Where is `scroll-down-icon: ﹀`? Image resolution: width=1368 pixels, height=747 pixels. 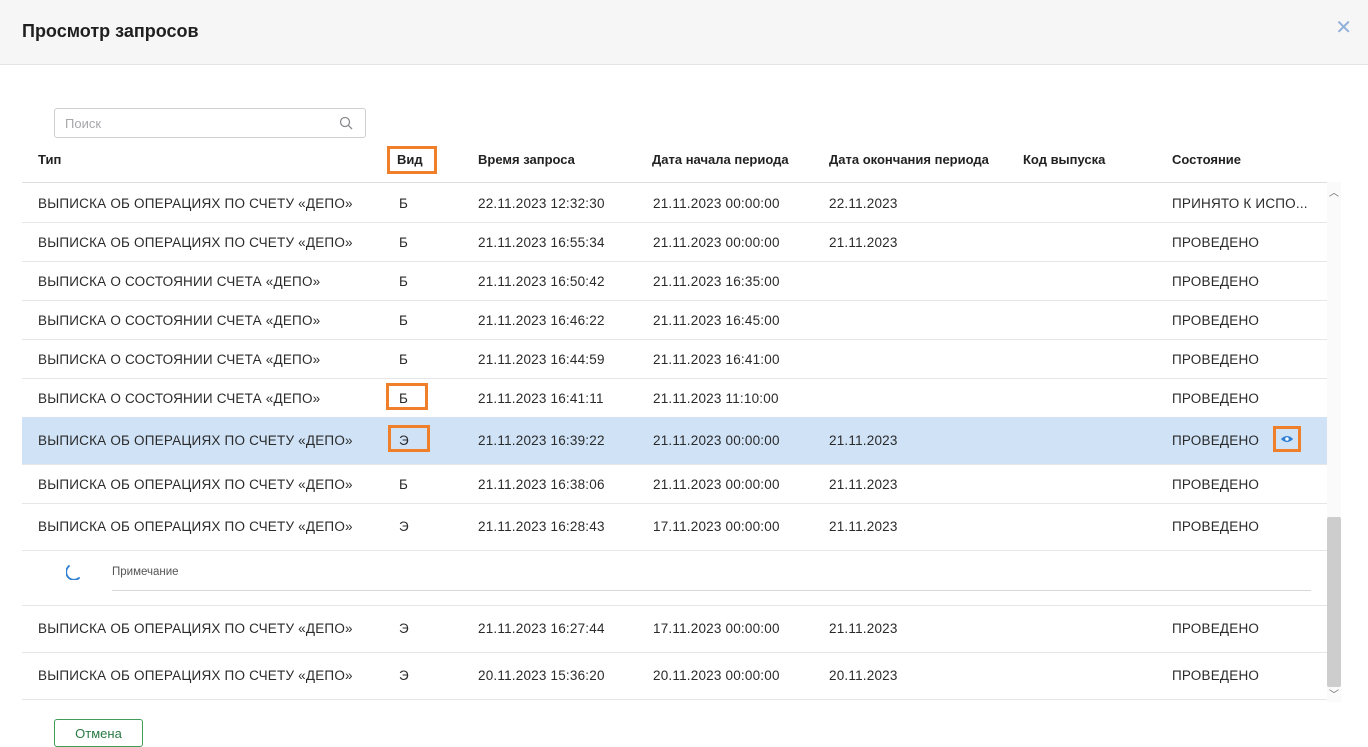 scroll-down-icon: ﹀ is located at coordinates (1334, 693).